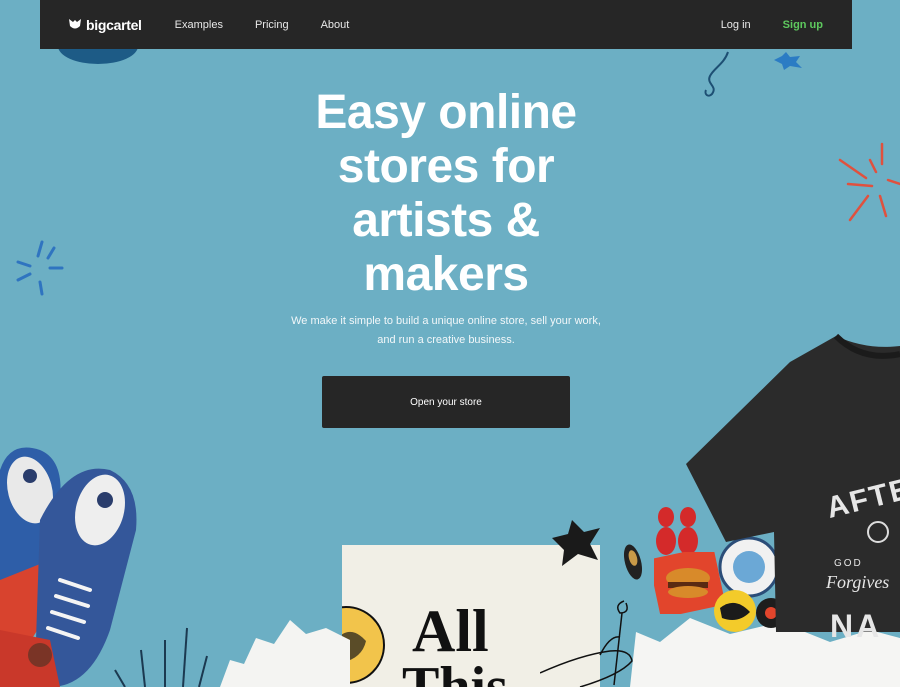 Image resolution: width=900 pixels, height=687 pixels. What do you see at coordinates (793, 488) in the screenshot?
I see `tshirt-image: AFTE GOD Forgives NA` at bounding box center [793, 488].